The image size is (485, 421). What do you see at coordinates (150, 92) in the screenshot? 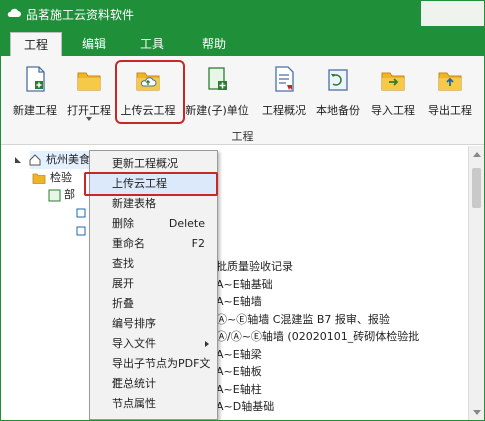
I see `upload-highlight-box` at bounding box center [150, 92].